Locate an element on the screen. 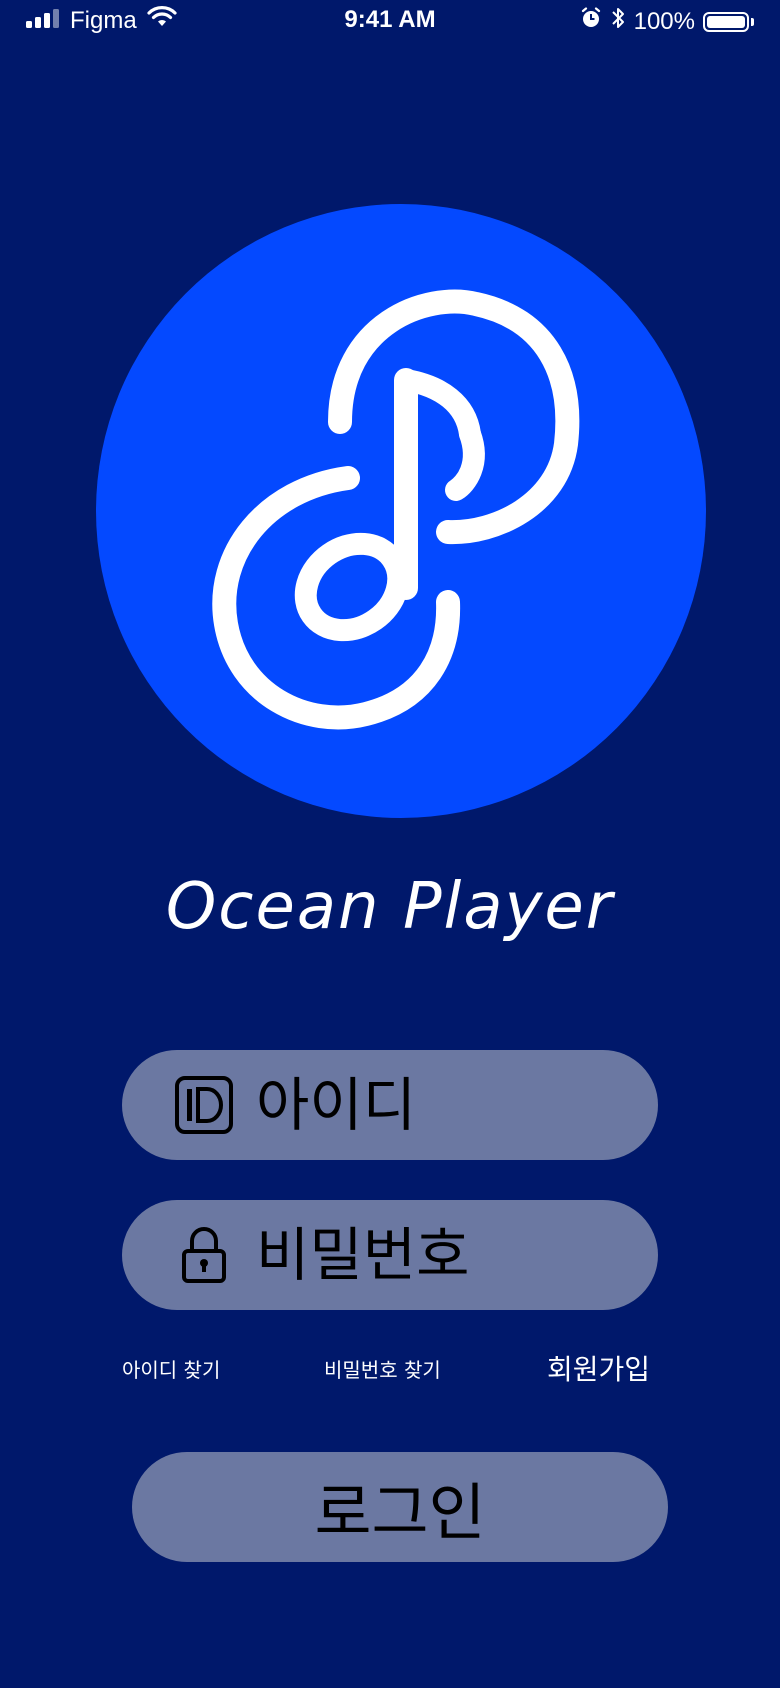  app-name: Ocean Player is located at coordinates (390, 907).